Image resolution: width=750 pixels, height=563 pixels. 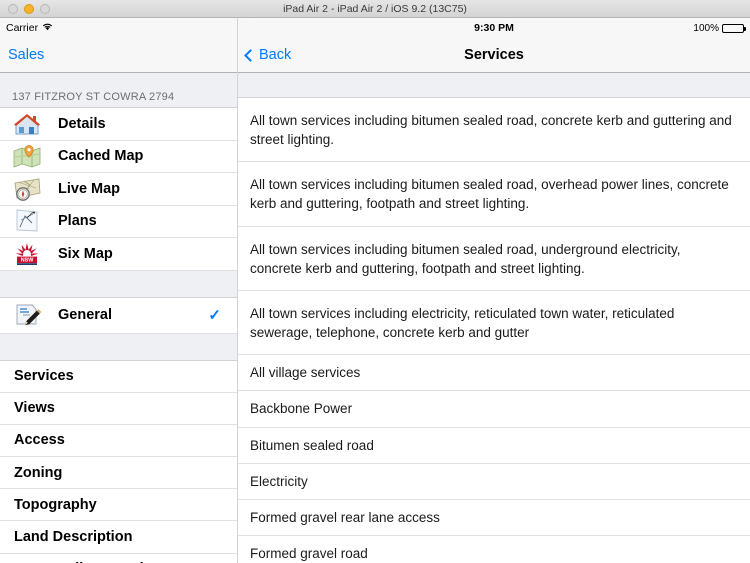 What do you see at coordinates (118, 90) in the screenshot?
I see `address-header: 137 FITZROY ST COWRA 2794` at bounding box center [118, 90].